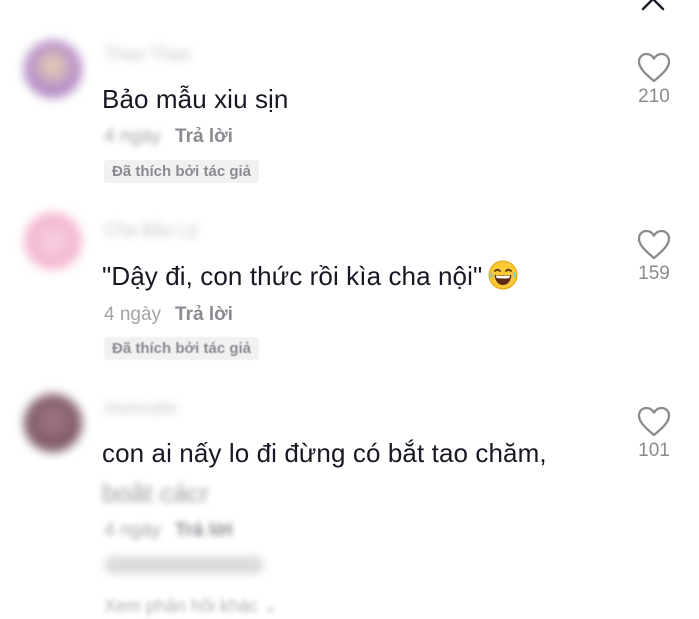  Describe the element at coordinates (53, 423) in the screenshot. I see `avatar` at that location.